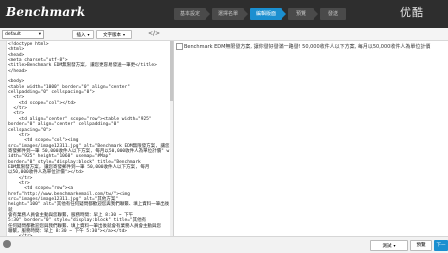 This screenshot has height=253, width=448. I want to click on top-navigation-bar: Benchmark 基本設定 選擇名單 編輯版面 預覽 發送 优酷, so click(224, 14).